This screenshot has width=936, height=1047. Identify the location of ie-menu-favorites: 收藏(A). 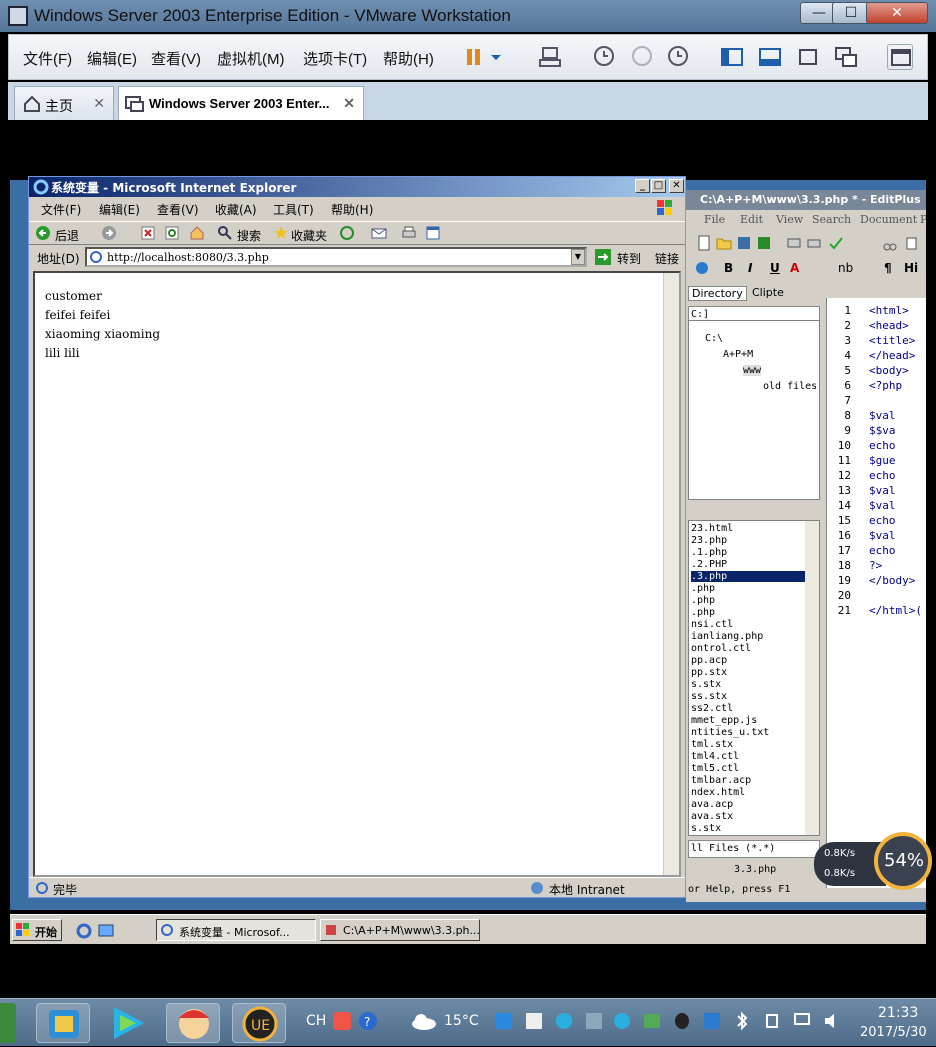
(236, 209).